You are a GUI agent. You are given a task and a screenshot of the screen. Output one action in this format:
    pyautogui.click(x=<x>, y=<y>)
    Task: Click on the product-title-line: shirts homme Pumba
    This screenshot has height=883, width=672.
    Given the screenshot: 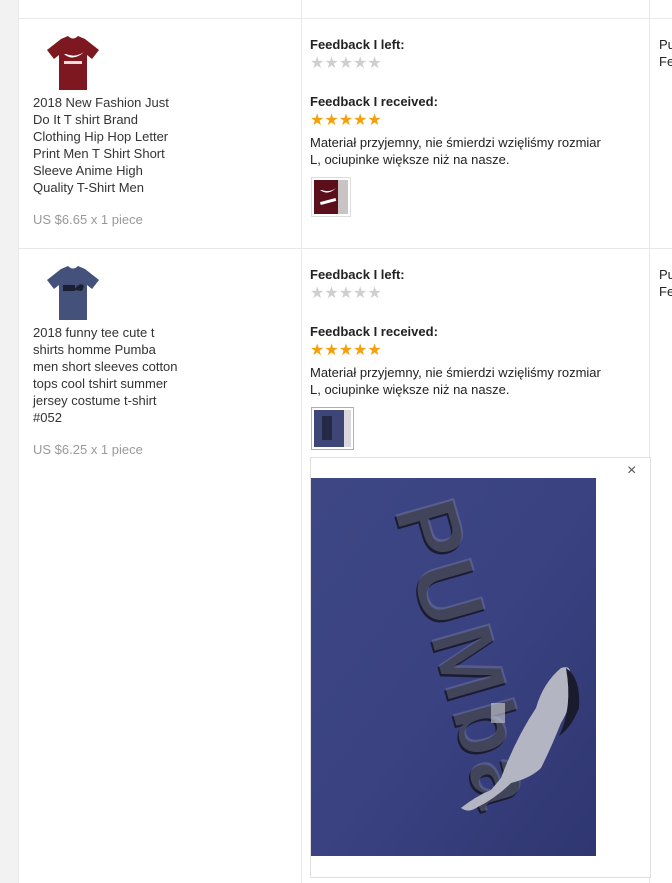 What is the action you would take?
    pyautogui.click(x=120, y=349)
    